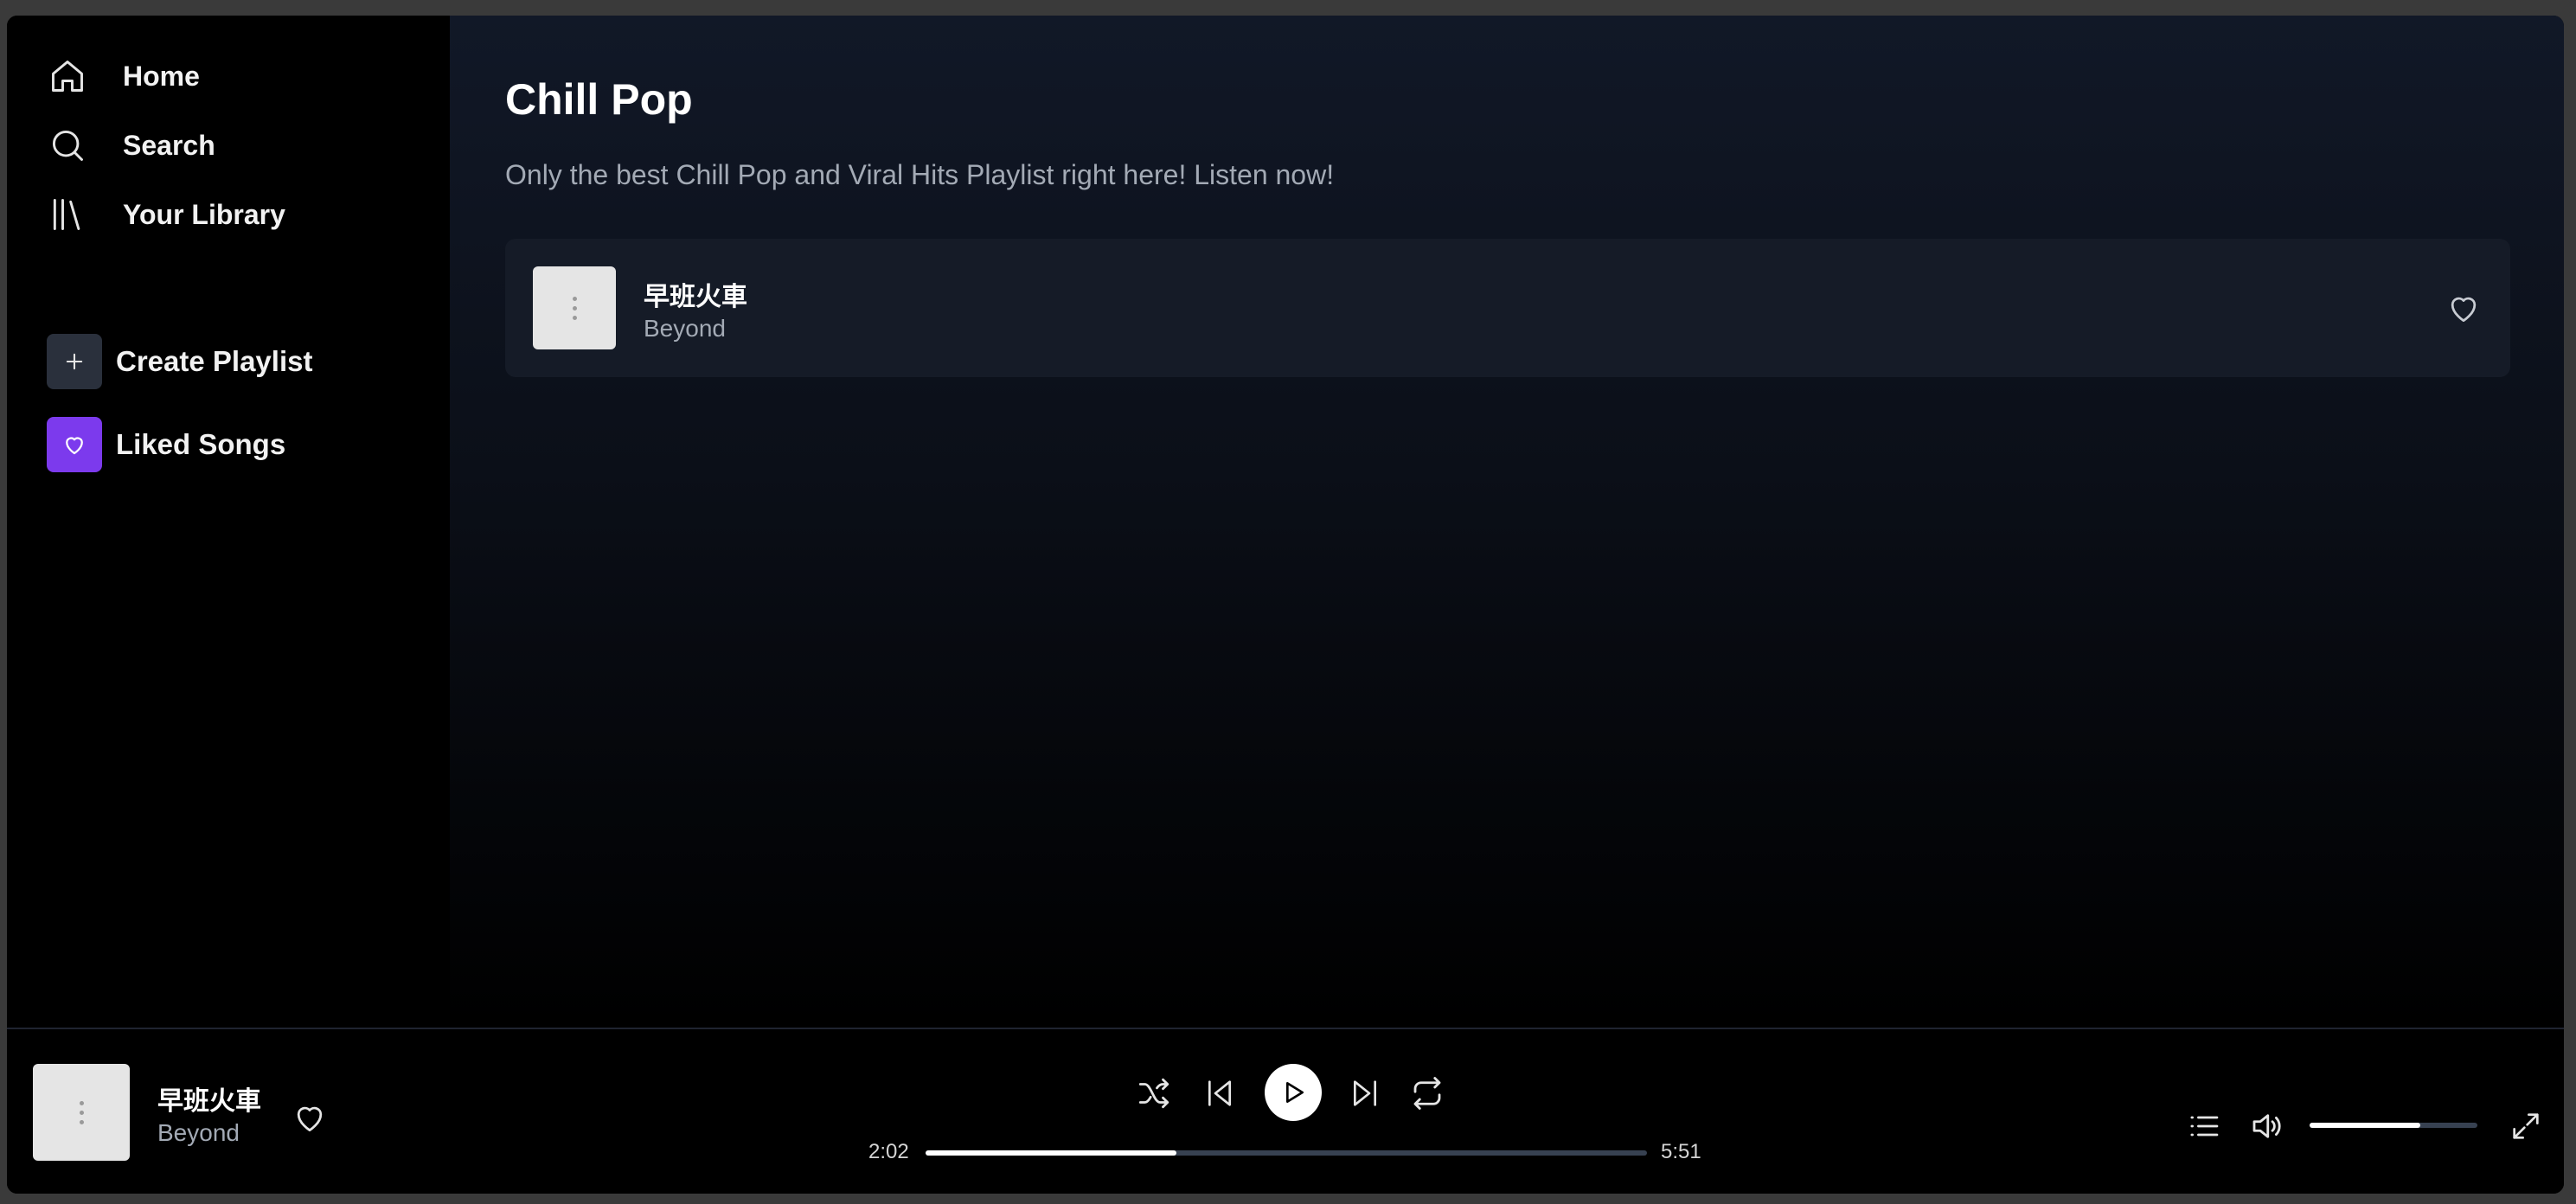  Describe the element at coordinates (204, 214) in the screenshot. I see `nav-library-label: Your Library` at that location.